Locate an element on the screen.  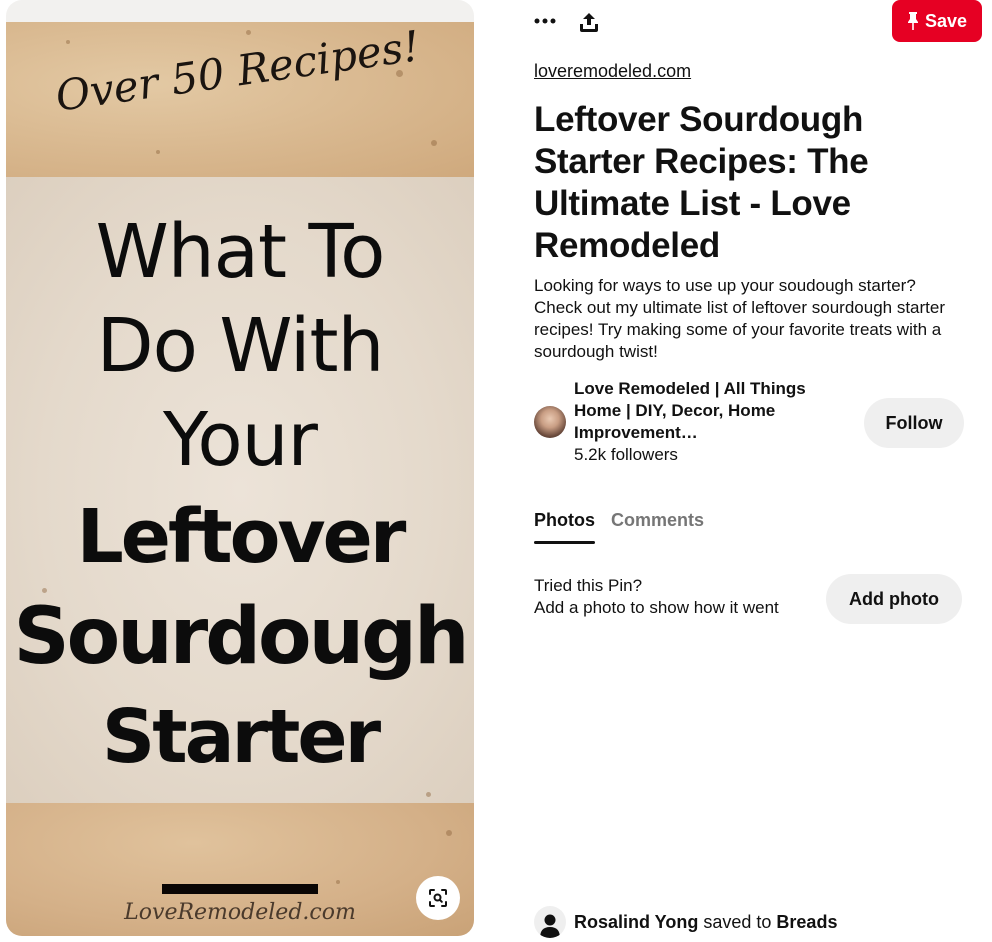
image-line: Do With is located at coordinates (240, 346).